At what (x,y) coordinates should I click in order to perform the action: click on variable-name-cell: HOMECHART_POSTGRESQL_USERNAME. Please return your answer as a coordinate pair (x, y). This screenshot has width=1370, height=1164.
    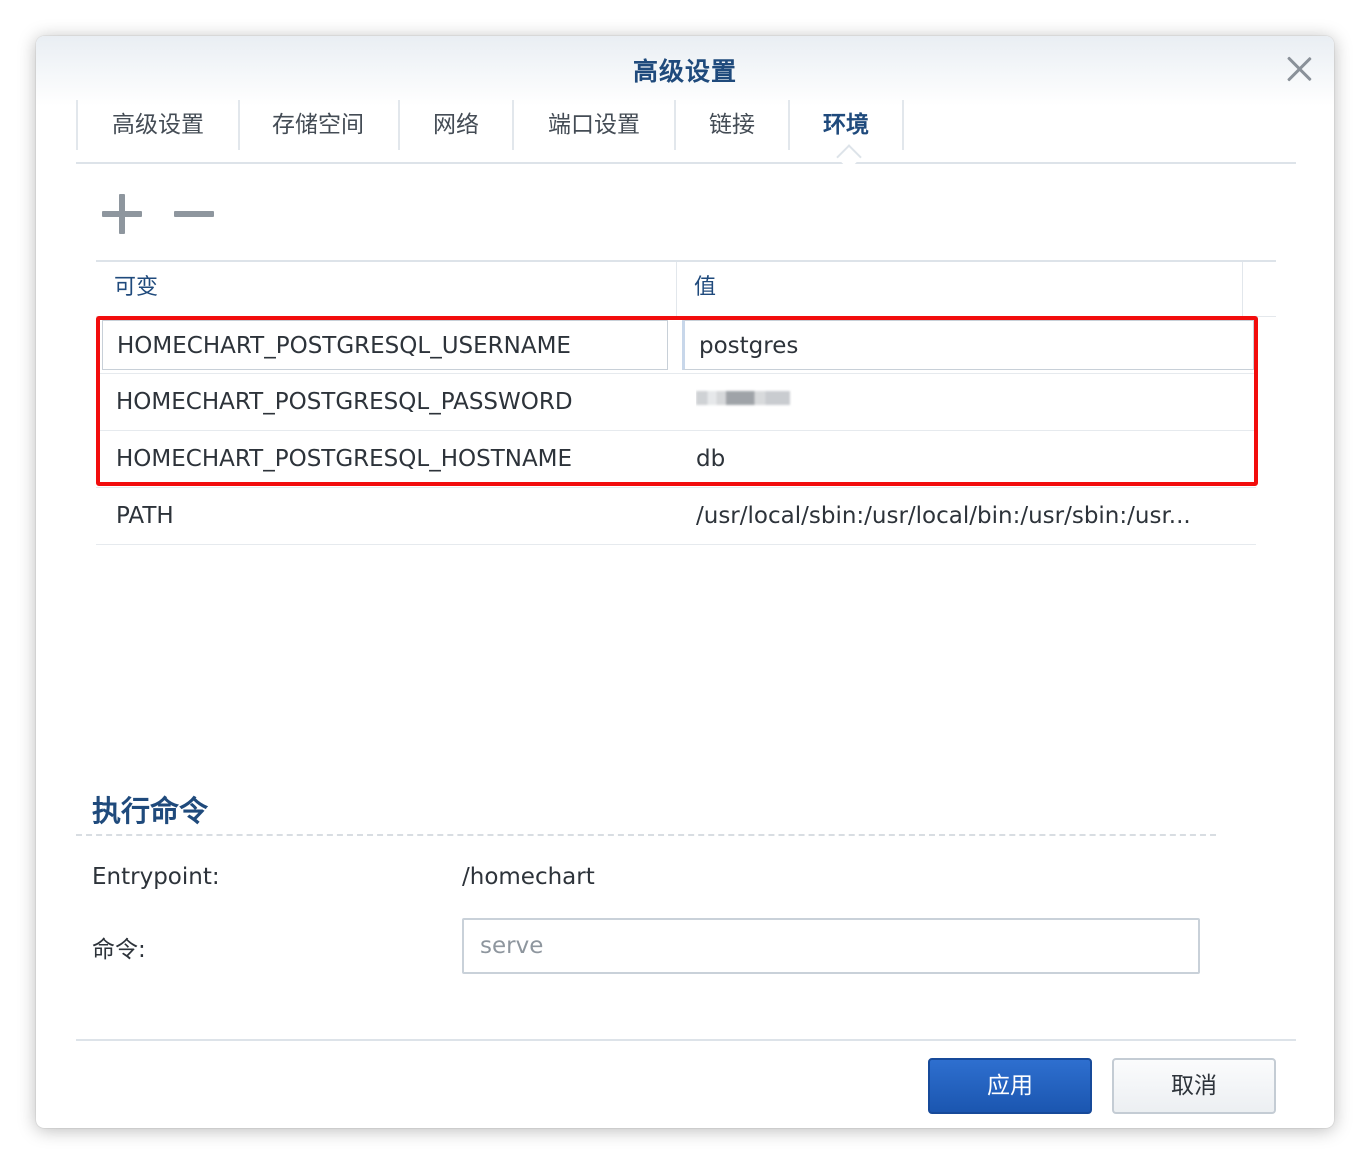
    Looking at the image, I should click on (385, 345).